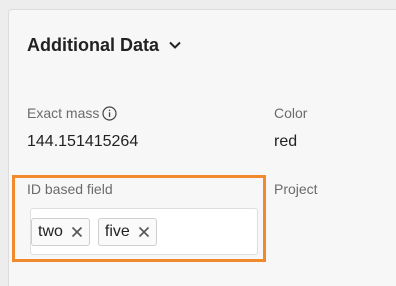 This screenshot has height=286, width=396. I want to click on section-title: Additional Data, so click(93, 44).